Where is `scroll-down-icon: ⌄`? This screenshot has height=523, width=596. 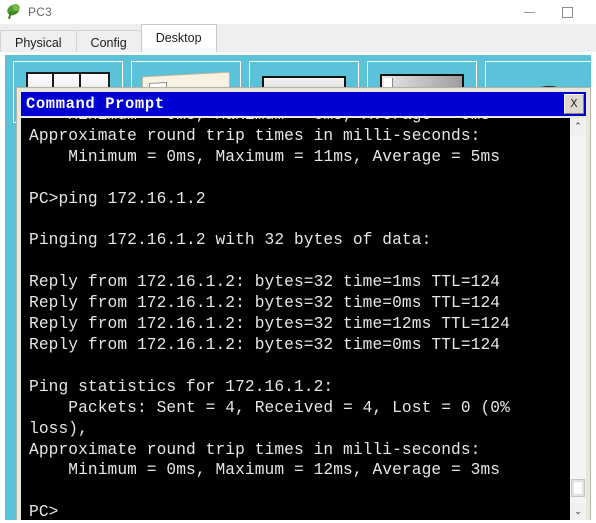
scroll-down-icon: ⌄ is located at coordinates (578, 511).